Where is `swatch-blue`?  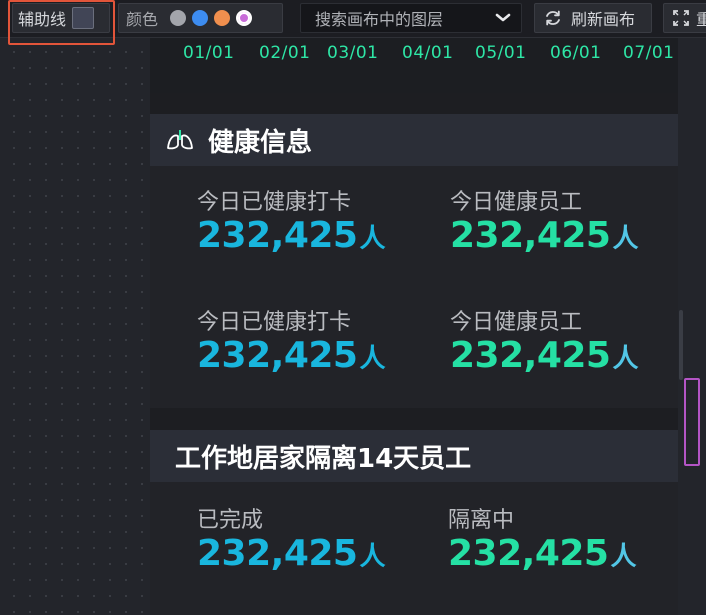
swatch-blue is located at coordinates (200, 18).